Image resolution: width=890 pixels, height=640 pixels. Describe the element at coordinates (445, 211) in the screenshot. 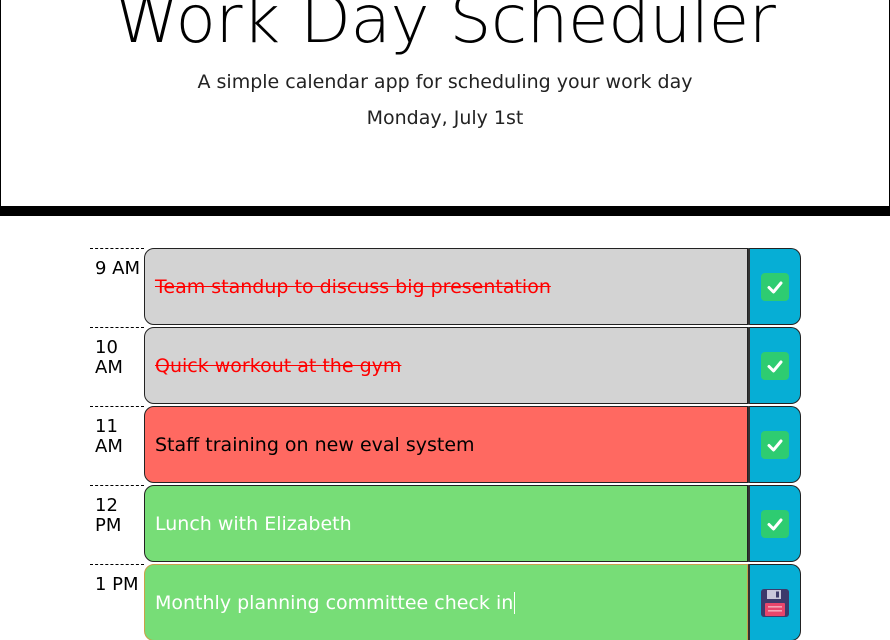

I see `header-divider` at that location.